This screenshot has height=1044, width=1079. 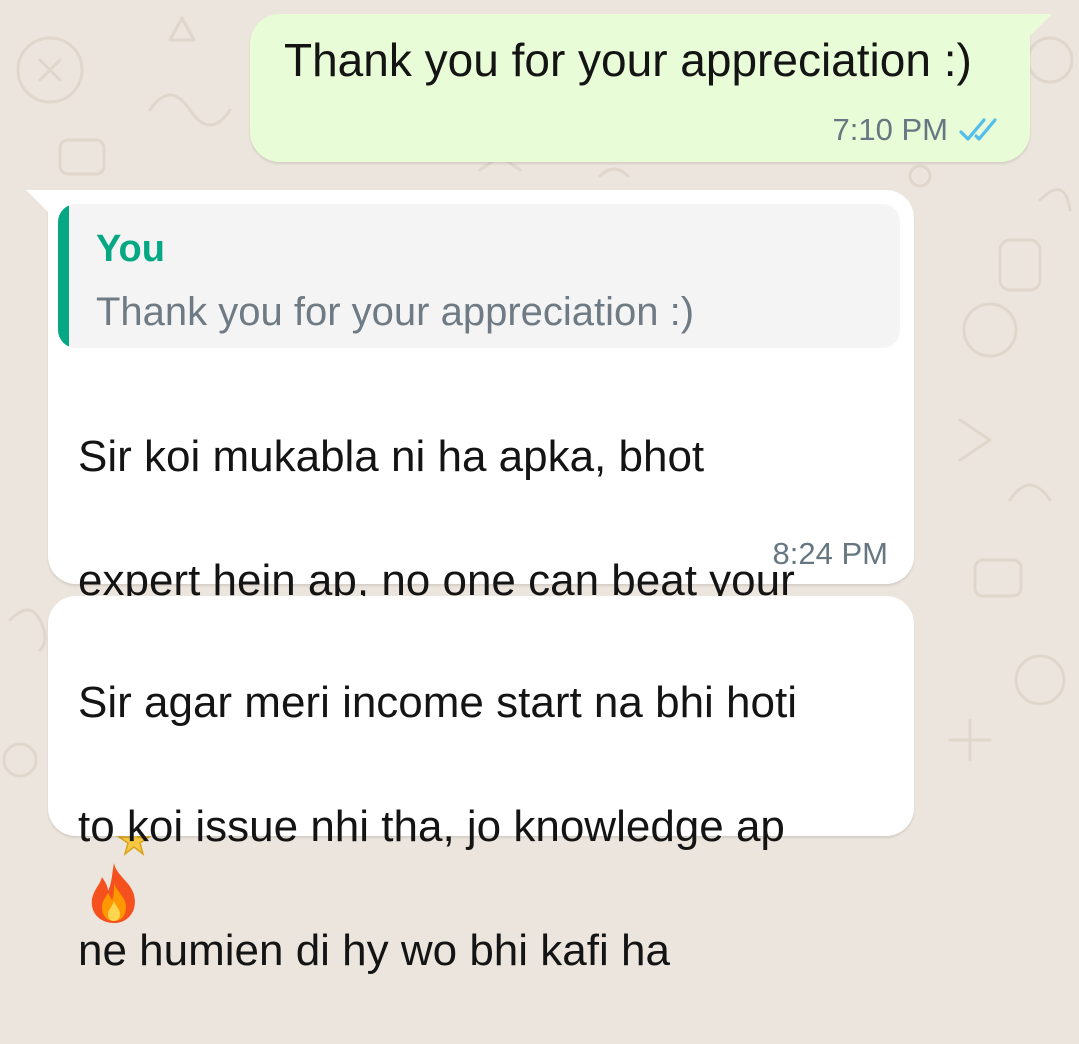 I want to click on quote-author: You, so click(x=130, y=249).